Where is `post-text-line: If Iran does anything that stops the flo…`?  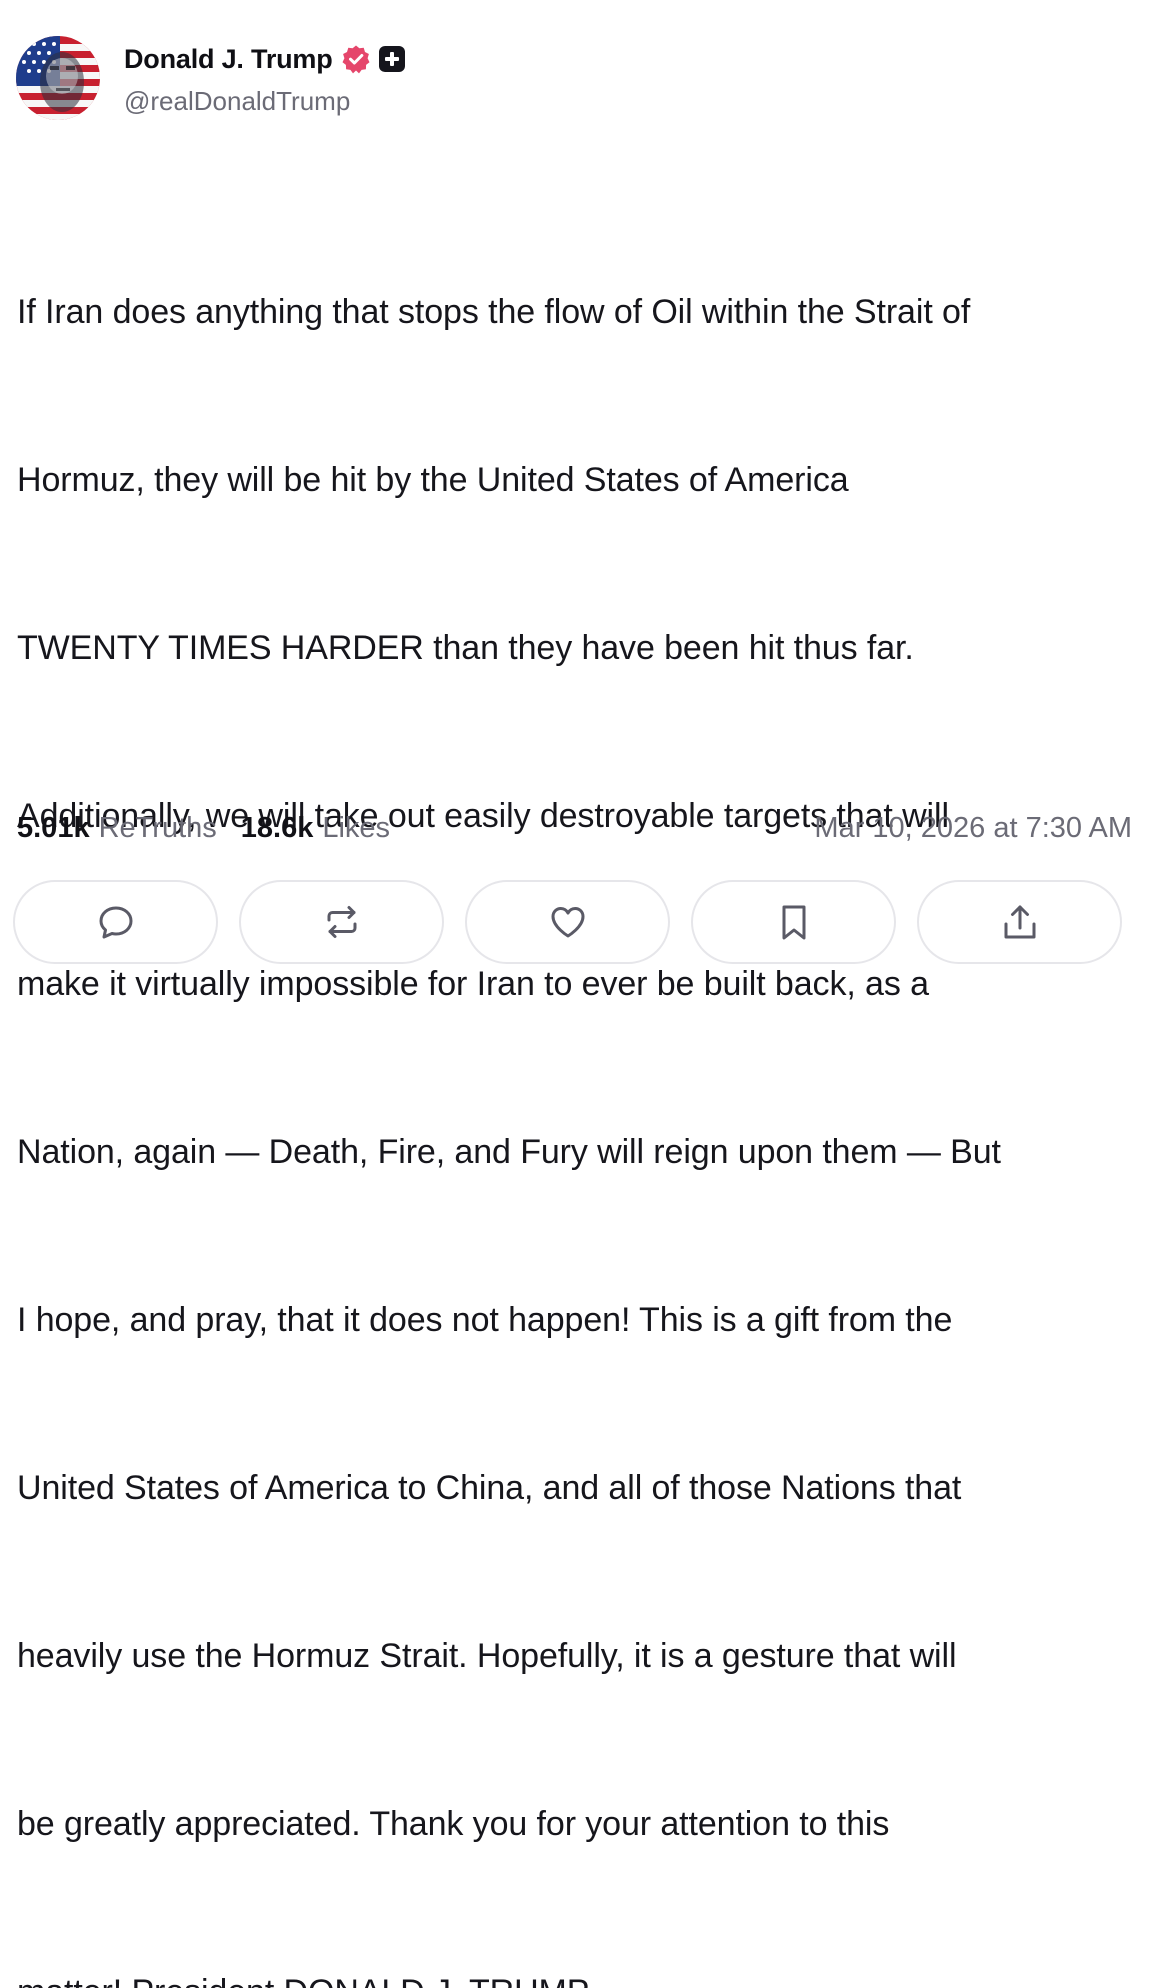
post-text-line: If Iran does anything that stops the flo… is located at coordinates (494, 312).